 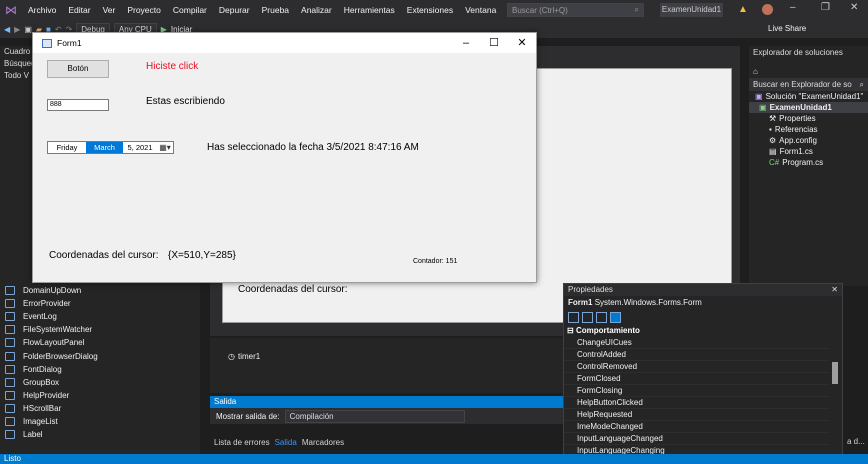 What do you see at coordinates (28, 29) in the screenshot?
I see `new-project-icon: ▣` at bounding box center [28, 29].